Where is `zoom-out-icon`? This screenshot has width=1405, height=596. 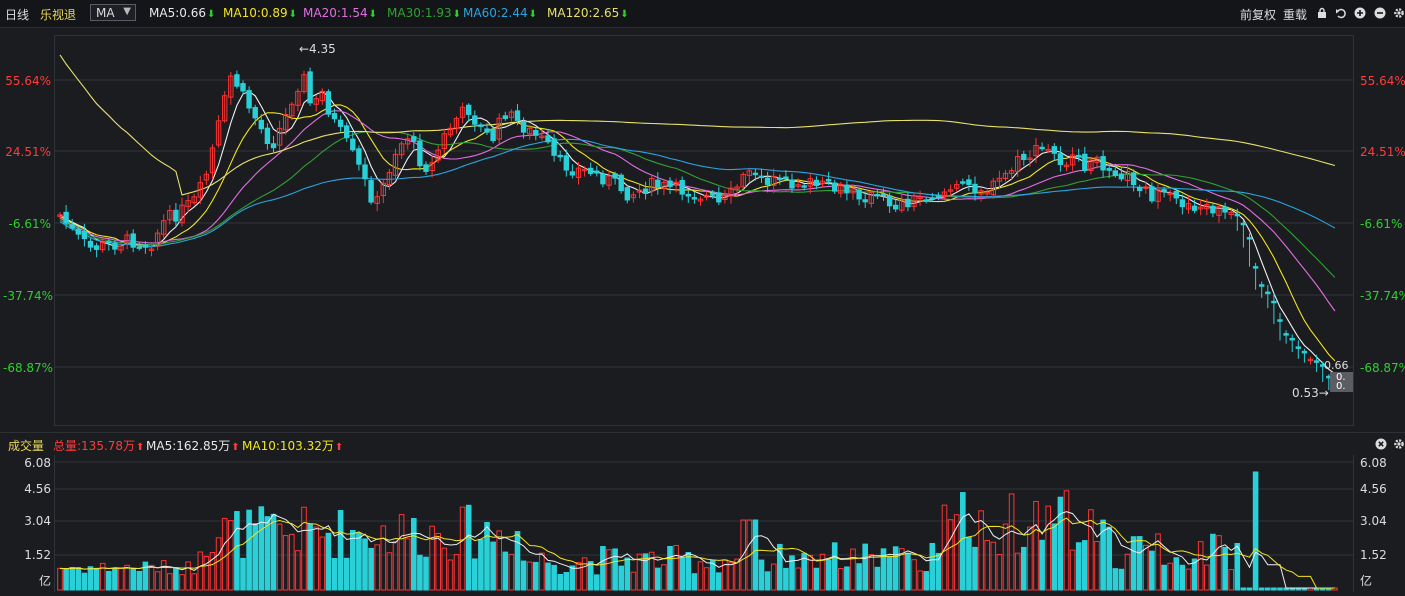
zoom-out-icon is located at coordinates (1380, 13).